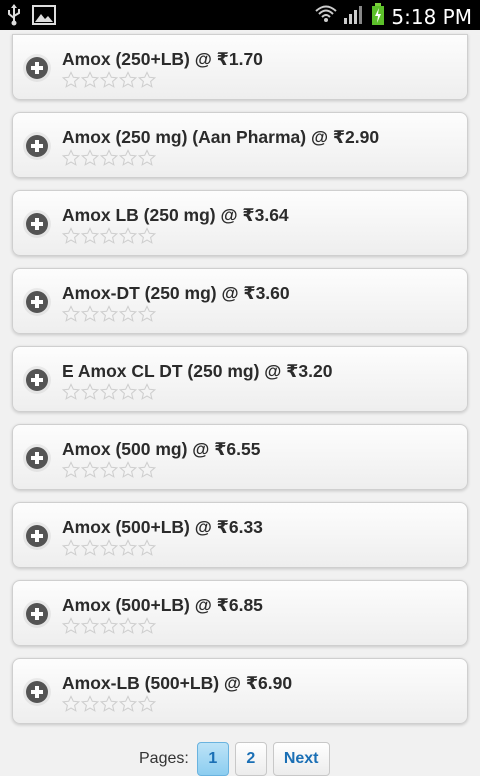 The image size is (480, 776). Describe the element at coordinates (250, 759) in the screenshot. I see `page-button-2: 2` at that location.